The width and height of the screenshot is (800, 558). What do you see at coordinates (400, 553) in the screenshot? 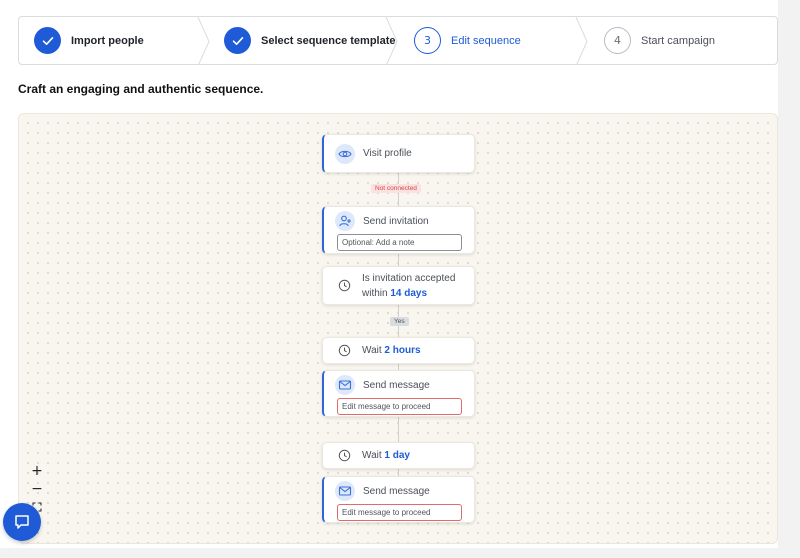
I see `bottom-bar` at bounding box center [400, 553].